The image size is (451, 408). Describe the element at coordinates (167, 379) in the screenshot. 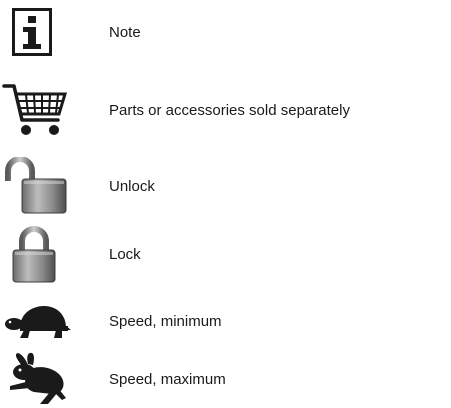

I see `legend-label-speed-maximum: Speed, maximum` at that location.